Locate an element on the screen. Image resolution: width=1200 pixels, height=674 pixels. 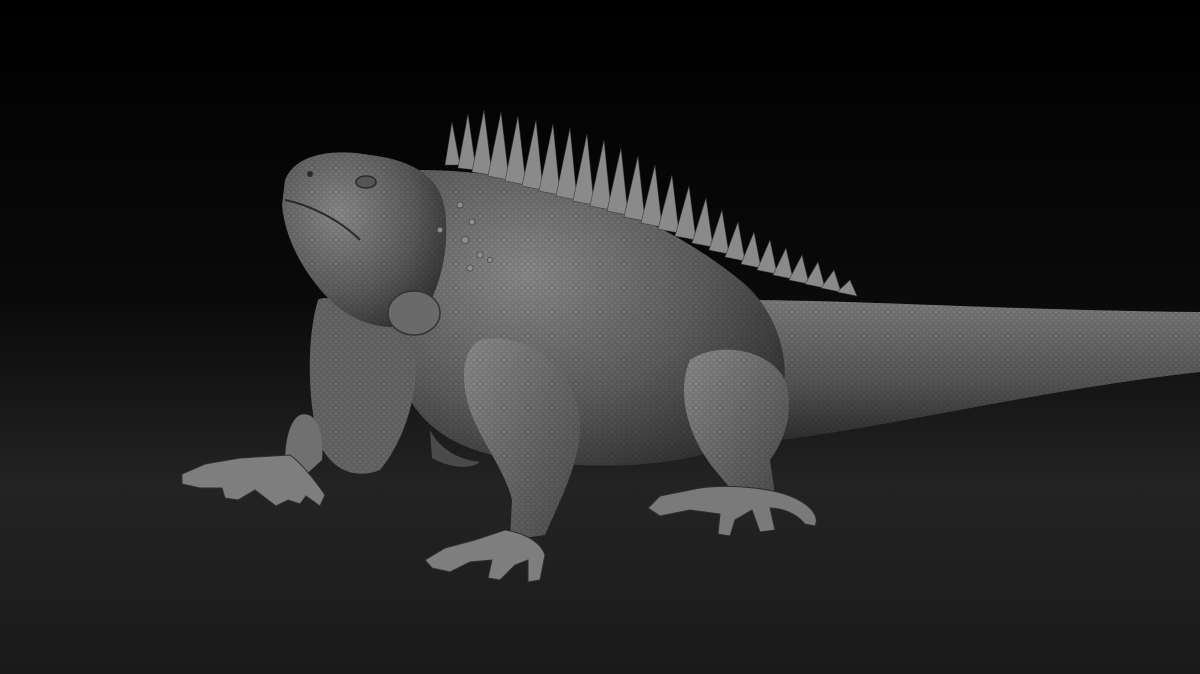
eye is located at coordinates (366, 182).